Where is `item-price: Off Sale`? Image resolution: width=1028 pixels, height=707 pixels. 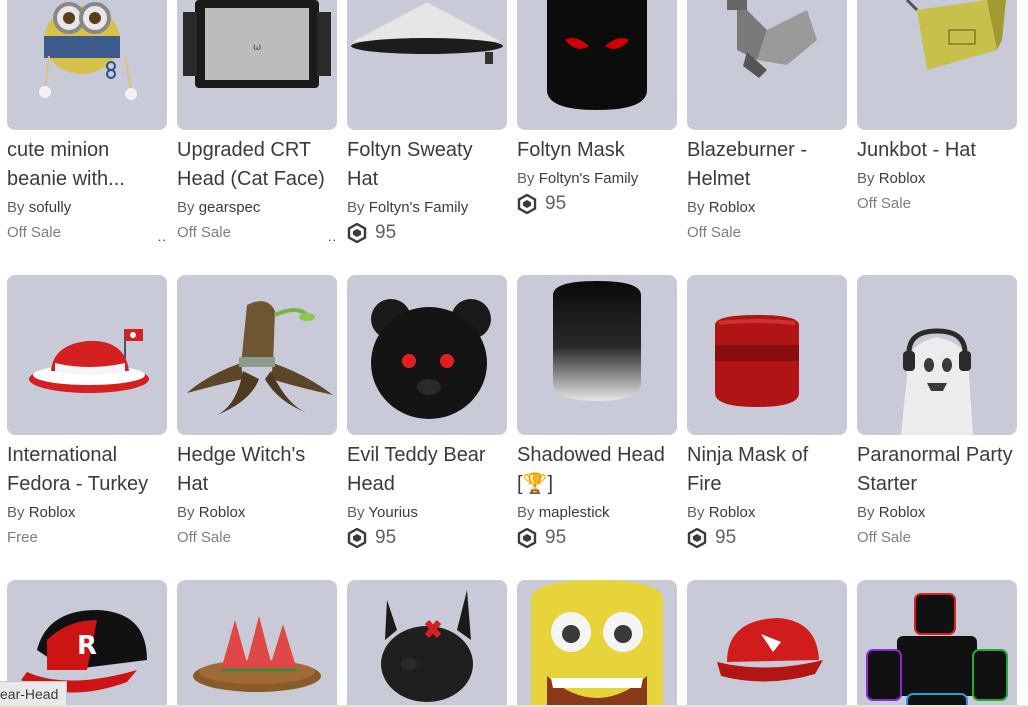
item-price: Off Sale is located at coordinates (257, 538).